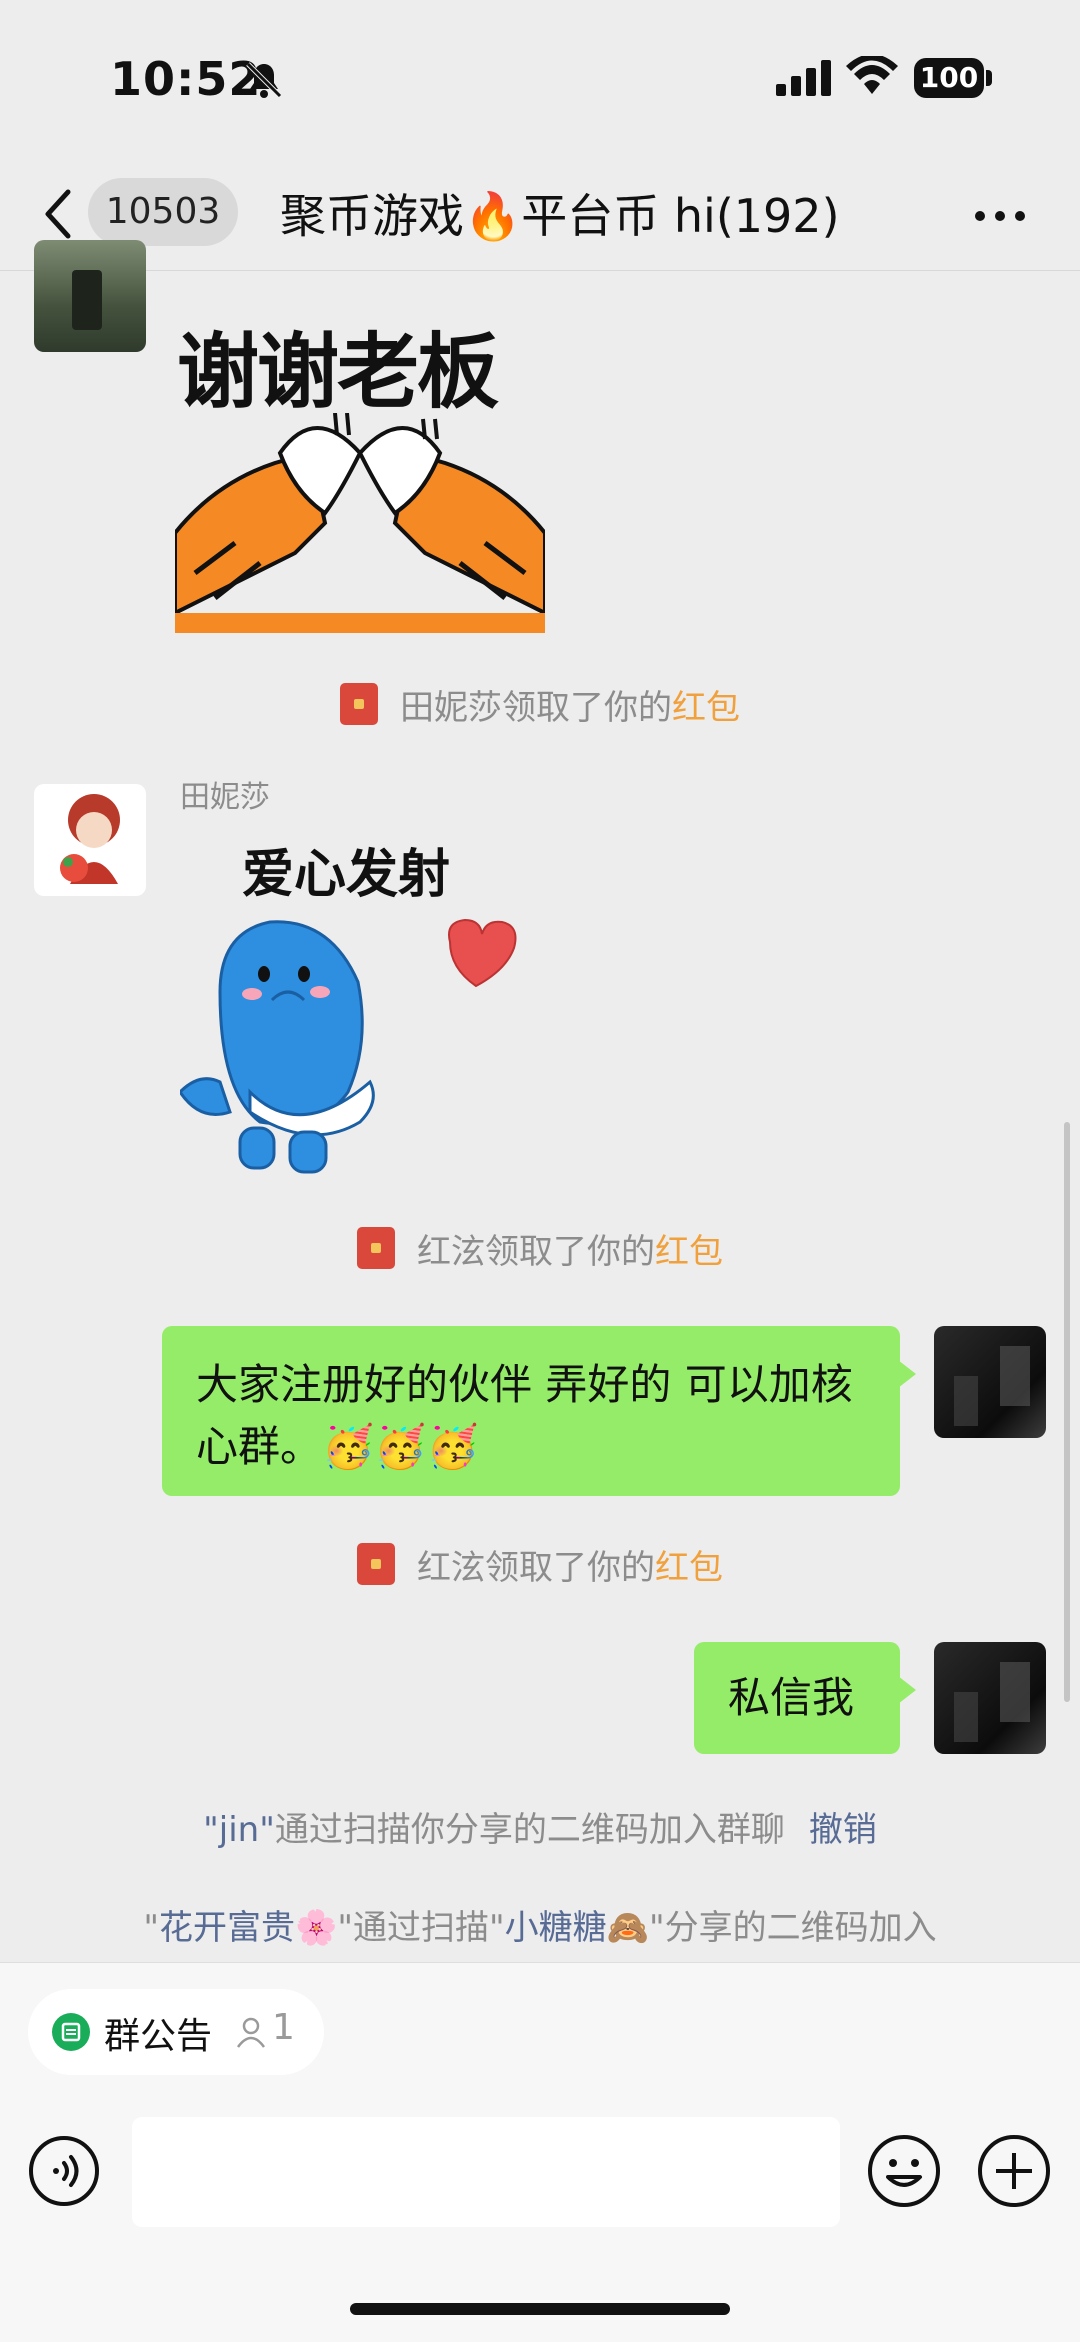 The height and width of the screenshot is (2342, 1080). Describe the element at coordinates (843, 1830) in the screenshot. I see `undo-link: 撤销` at that location.